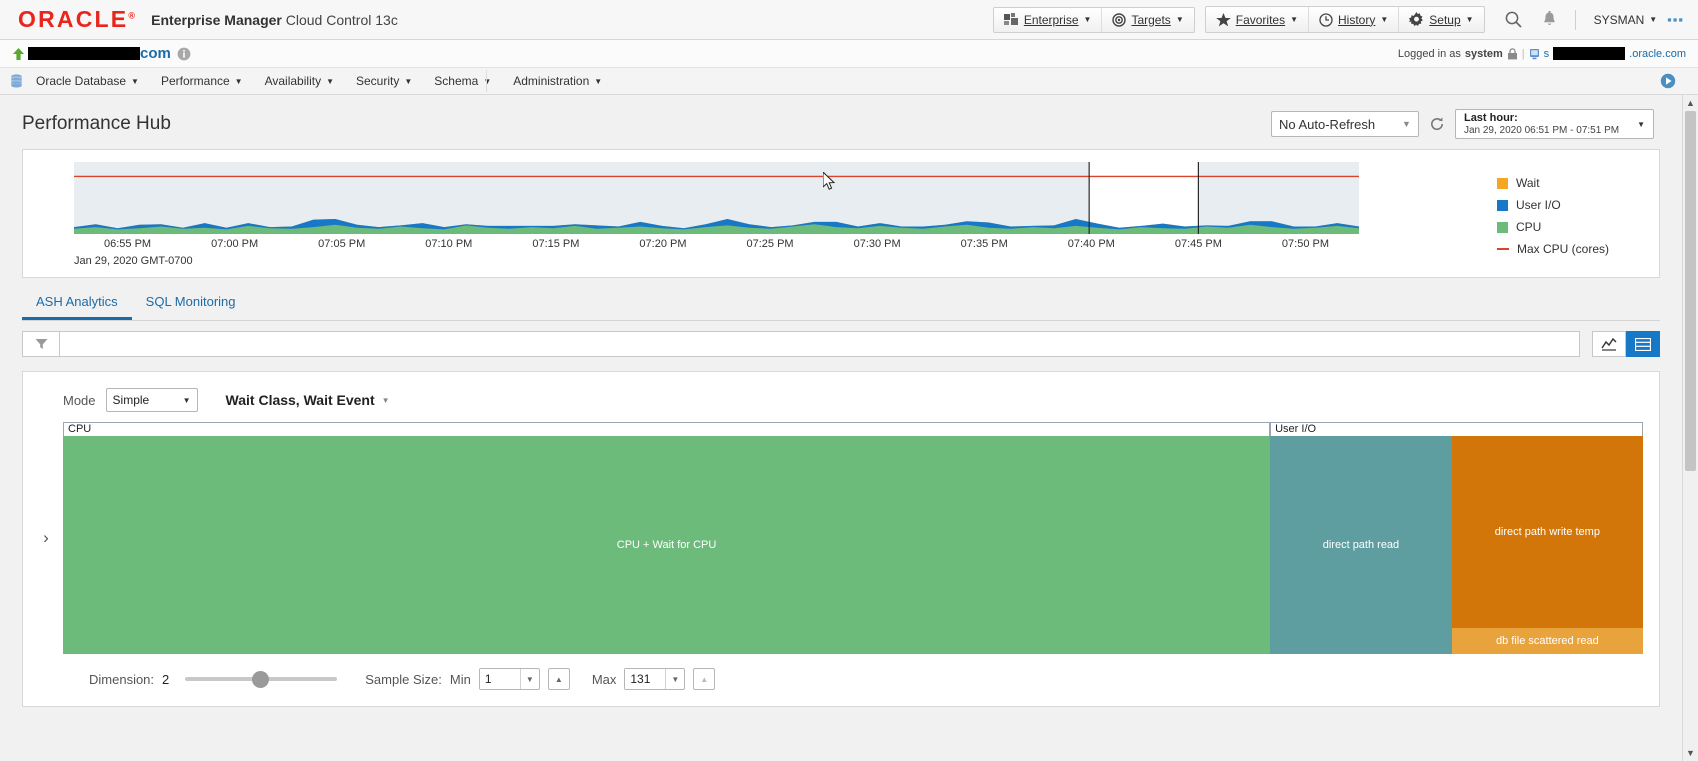 The height and width of the screenshot is (761, 1698). I want to click on treemap-cell: direct path write temp, so click(1547, 532).